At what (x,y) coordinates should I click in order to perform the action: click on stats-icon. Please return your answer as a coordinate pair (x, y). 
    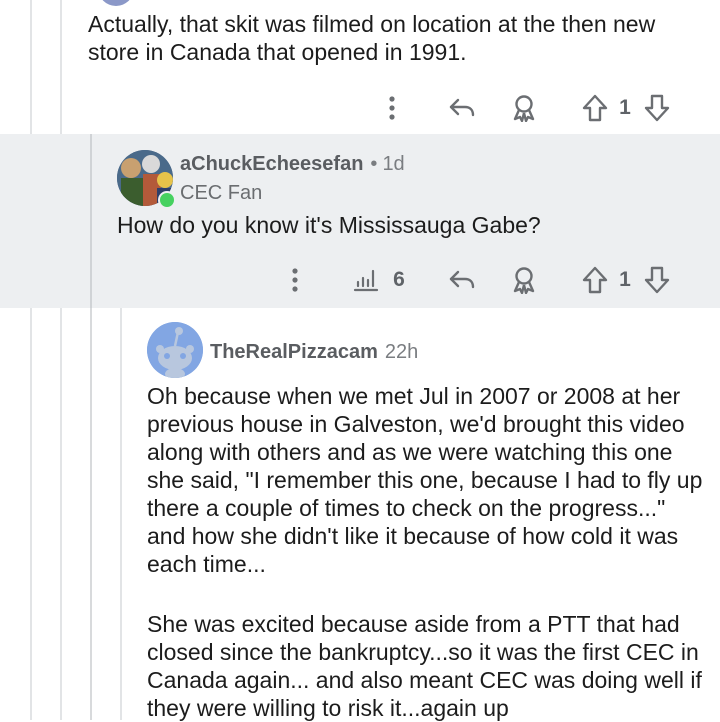
    Looking at the image, I should click on (366, 280).